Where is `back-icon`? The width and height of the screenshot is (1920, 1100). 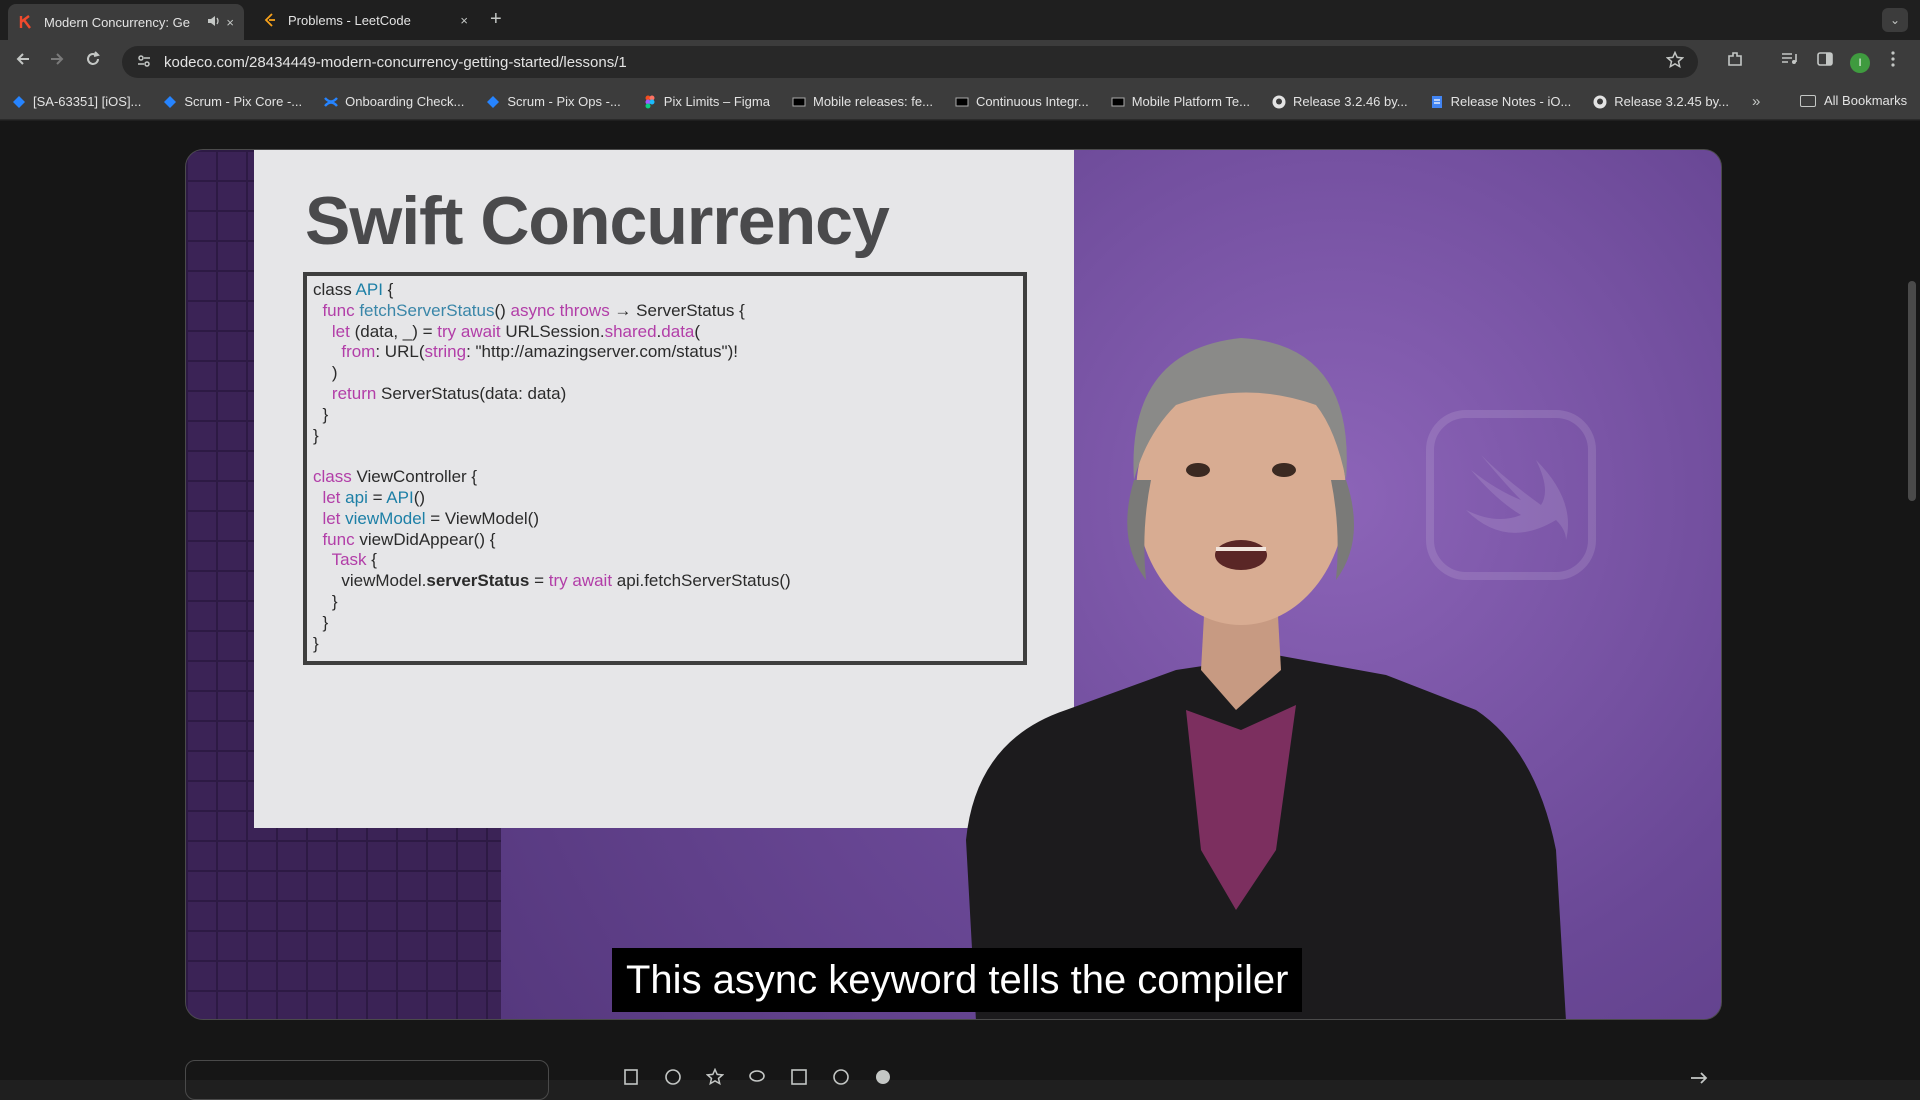 back-icon is located at coordinates (23, 61).